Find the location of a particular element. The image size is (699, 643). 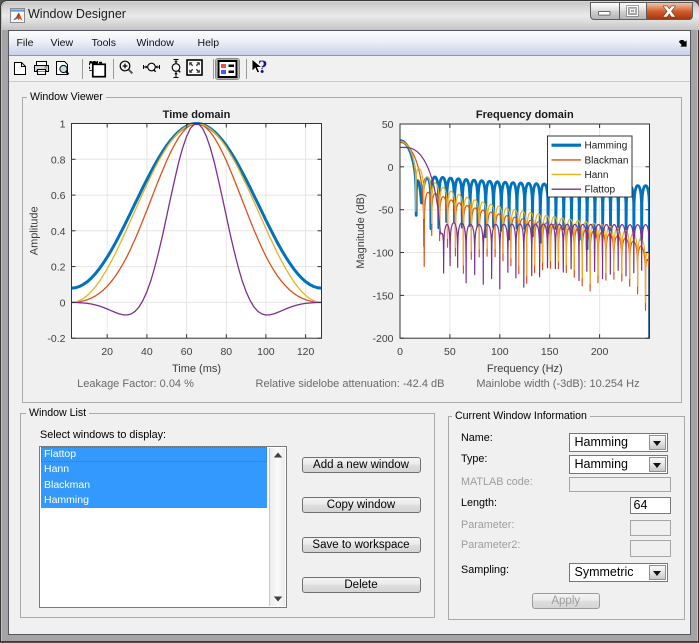

svg-text: 150 is located at coordinates (550, 352).